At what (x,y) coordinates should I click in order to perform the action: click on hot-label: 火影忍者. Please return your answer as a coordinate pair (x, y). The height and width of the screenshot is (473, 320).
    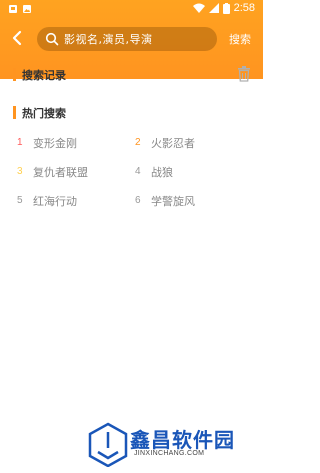
    Looking at the image, I should click on (173, 143).